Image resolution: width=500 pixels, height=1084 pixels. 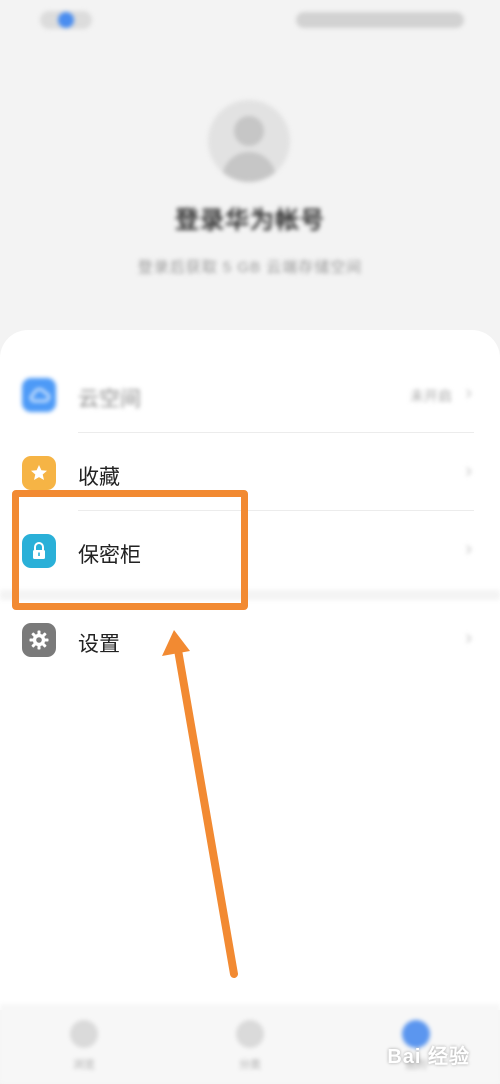 What do you see at coordinates (130, 550) in the screenshot?
I see `highlight-box` at bounding box center [130, 550].